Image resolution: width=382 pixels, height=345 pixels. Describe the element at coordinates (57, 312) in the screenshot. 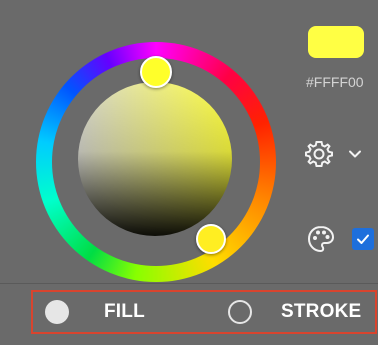

I see `fill-radio` at that location.